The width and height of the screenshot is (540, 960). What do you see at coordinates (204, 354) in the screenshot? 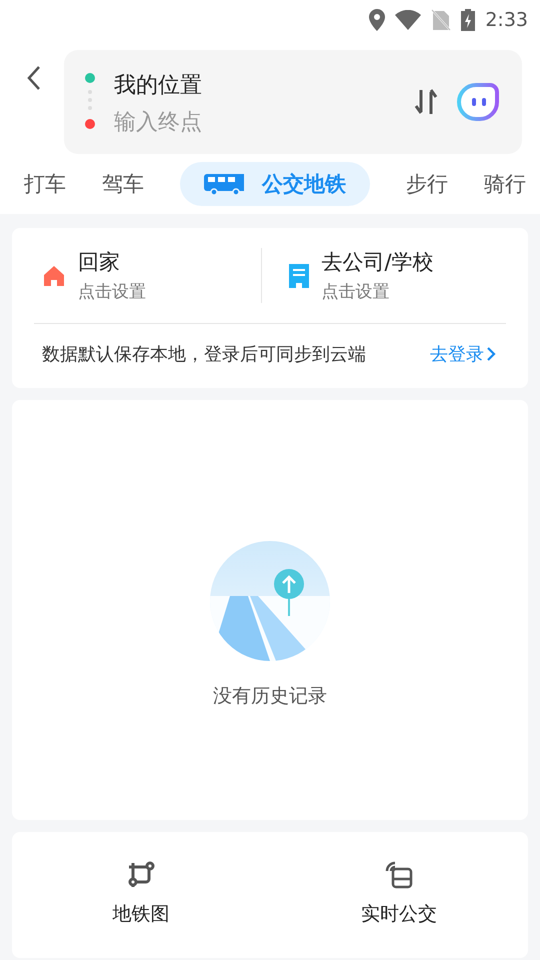
I see `sync-notice: 数据默认保存本地，登录后可同步到云端` at bounding box center [204, 354].